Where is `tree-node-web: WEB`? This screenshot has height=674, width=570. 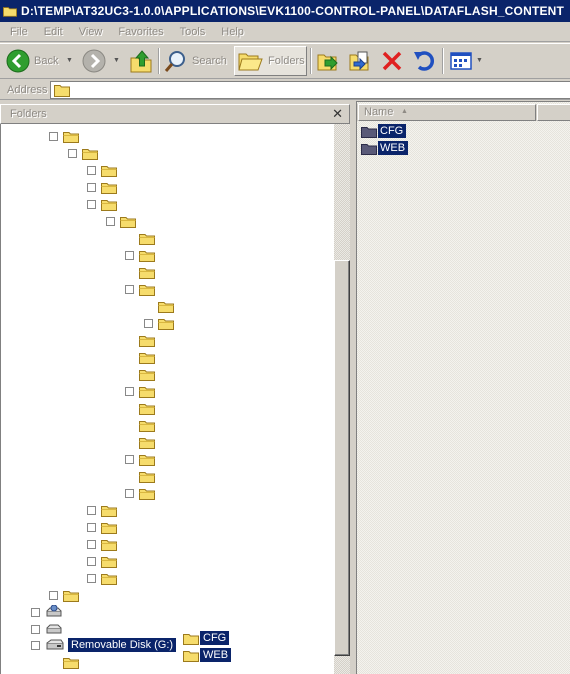
tree-node-web: WEB is located at coordinates (207, 655).